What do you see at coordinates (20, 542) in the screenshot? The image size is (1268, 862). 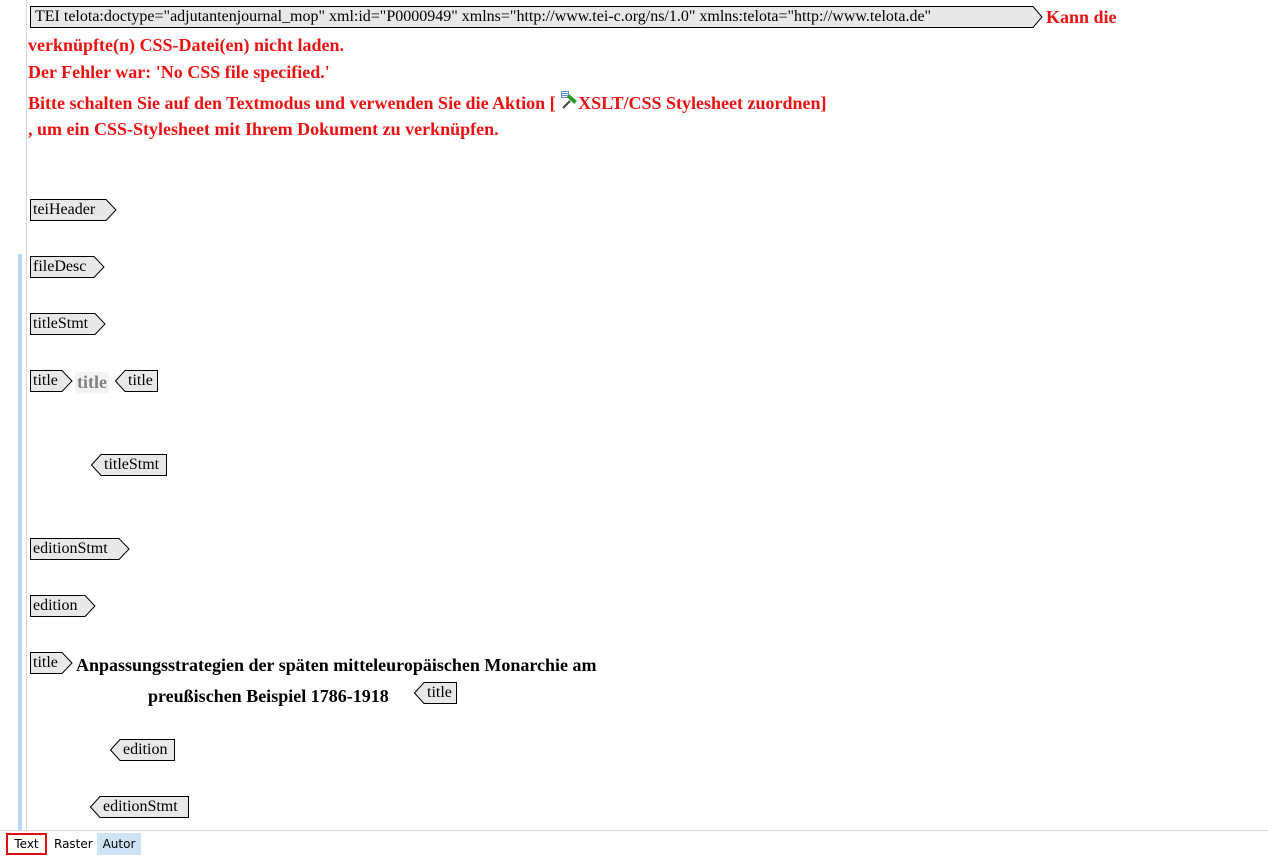 I see `selection-marker-bar` at bounding box center [20, 542].